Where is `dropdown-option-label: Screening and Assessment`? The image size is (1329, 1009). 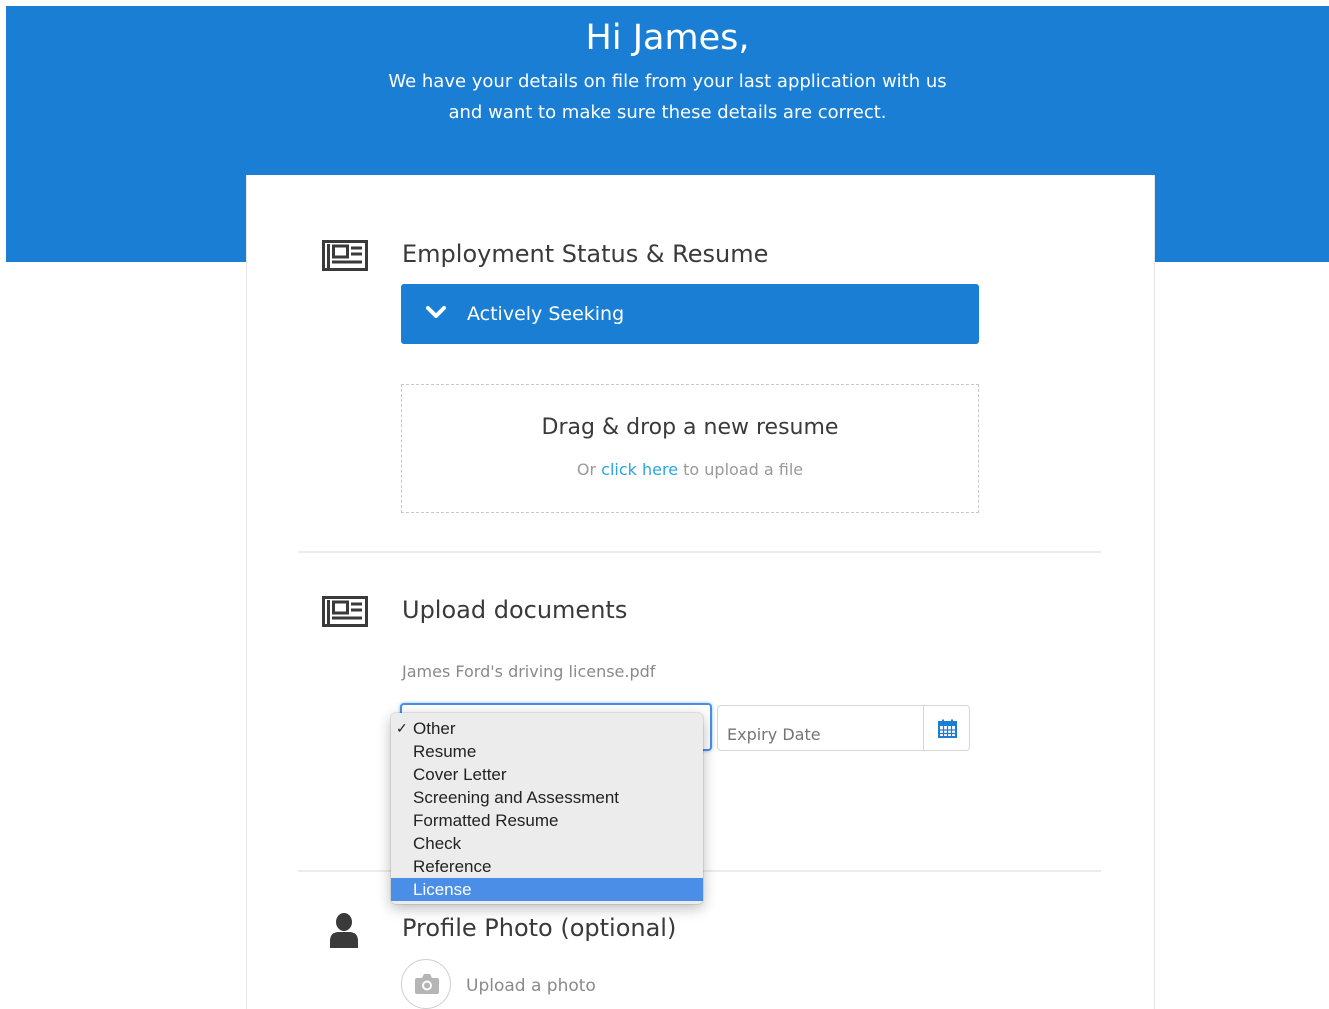
dropdown-option-label: Screening and Assessment is located at coordinates (516, 797).